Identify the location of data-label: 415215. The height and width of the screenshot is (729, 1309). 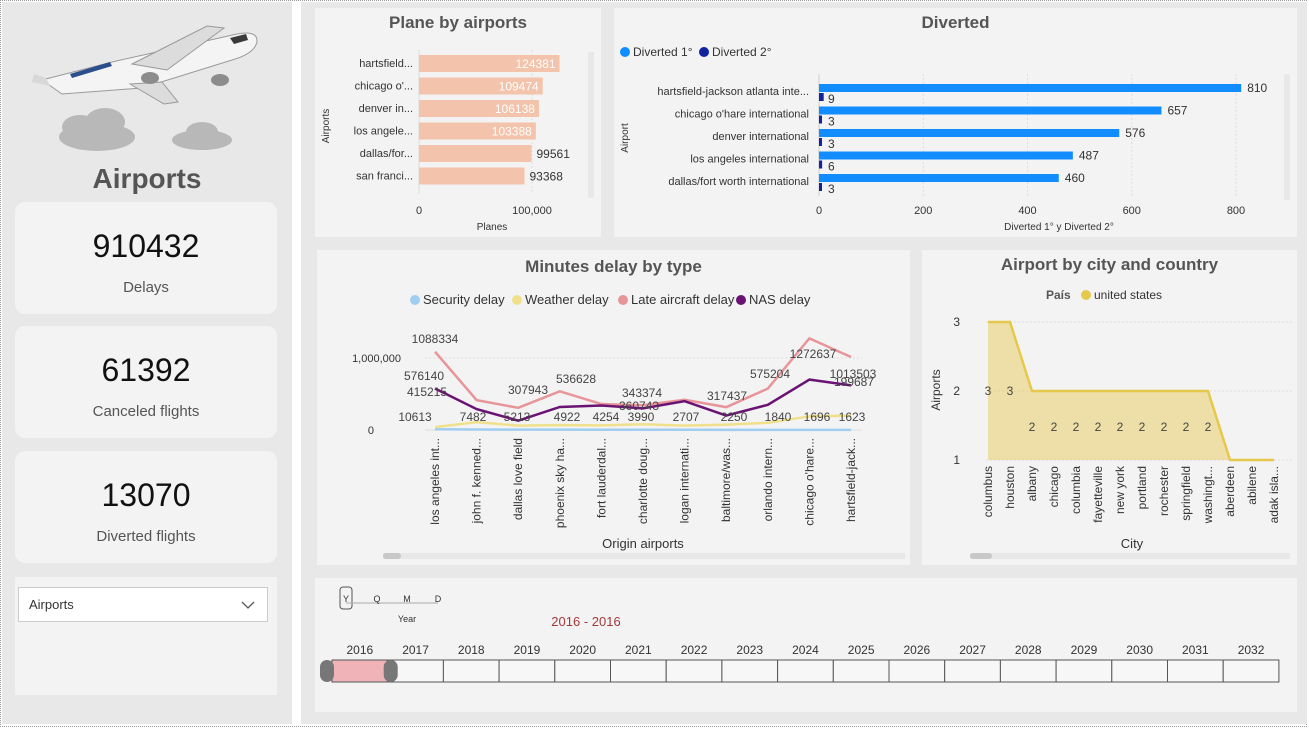
(427, 392).